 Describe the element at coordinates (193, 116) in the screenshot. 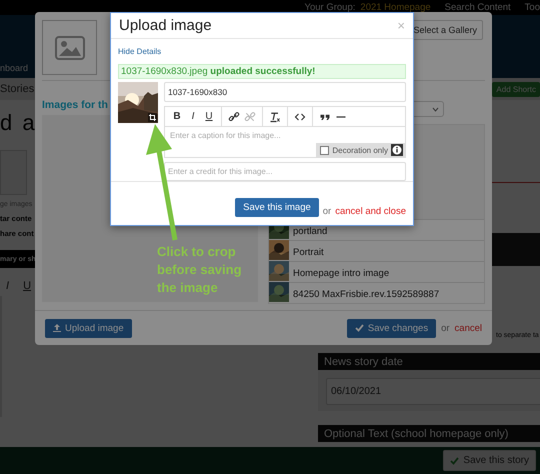

I see `italic-button: I` at that location.